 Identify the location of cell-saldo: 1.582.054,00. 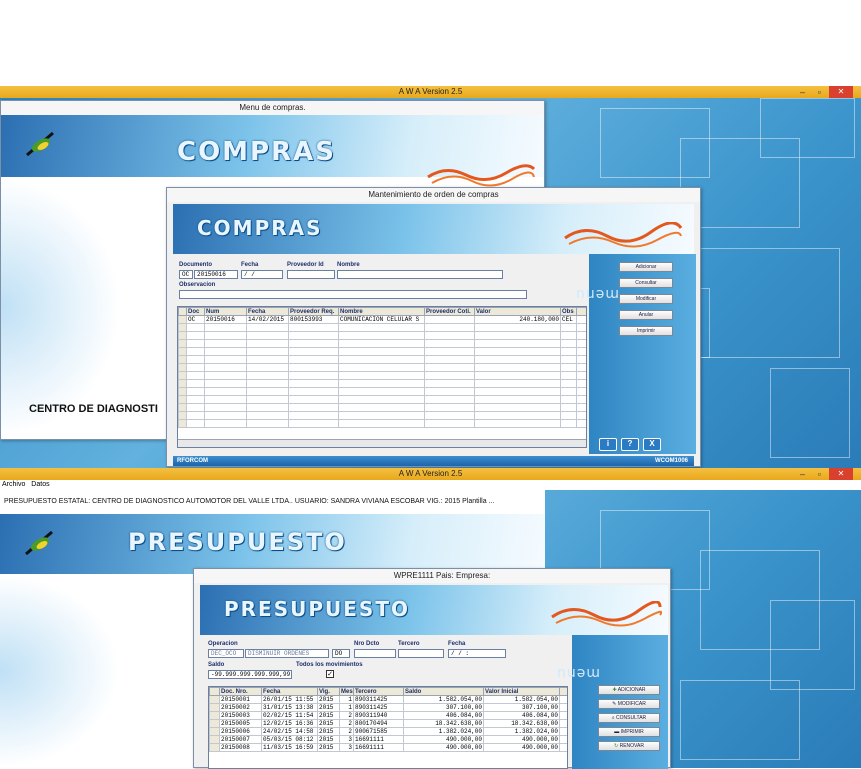
(443, 699).